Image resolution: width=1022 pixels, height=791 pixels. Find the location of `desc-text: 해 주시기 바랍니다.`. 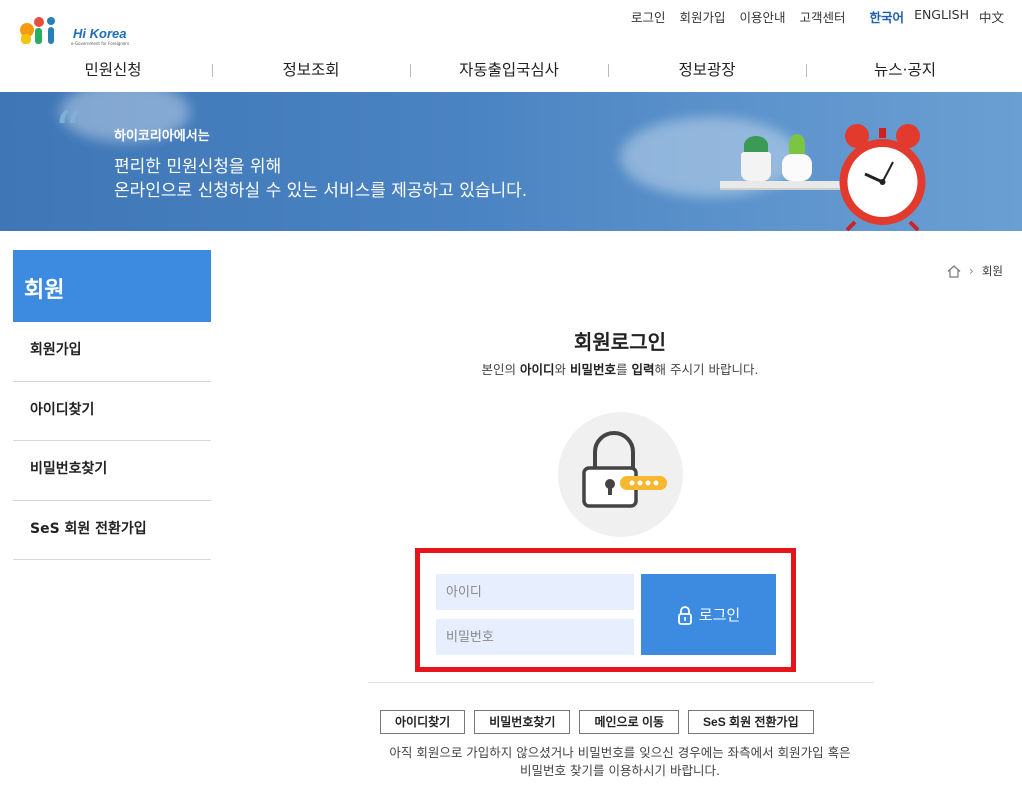

desc-text: 해 주시기 바랍니다. is located at coordinates (706, 369).